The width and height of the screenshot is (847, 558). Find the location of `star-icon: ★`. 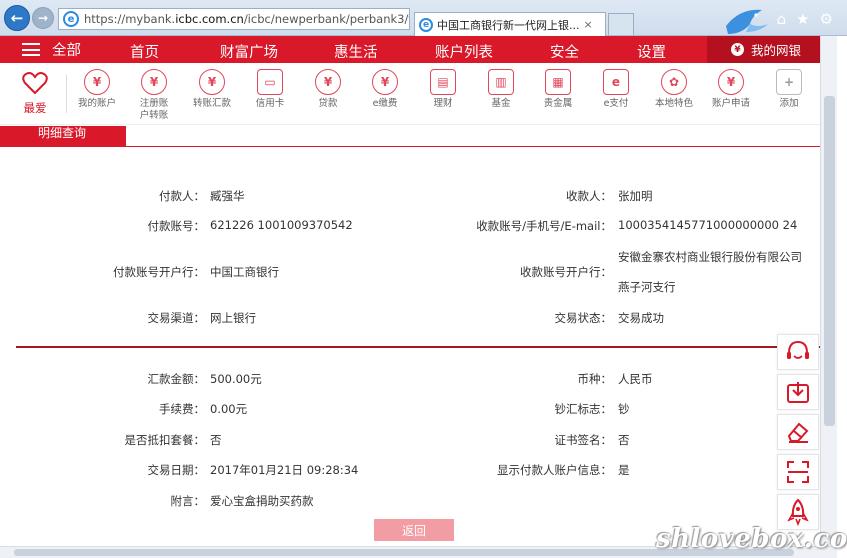

star-icon: ★ is located at coordinates (802, 19).